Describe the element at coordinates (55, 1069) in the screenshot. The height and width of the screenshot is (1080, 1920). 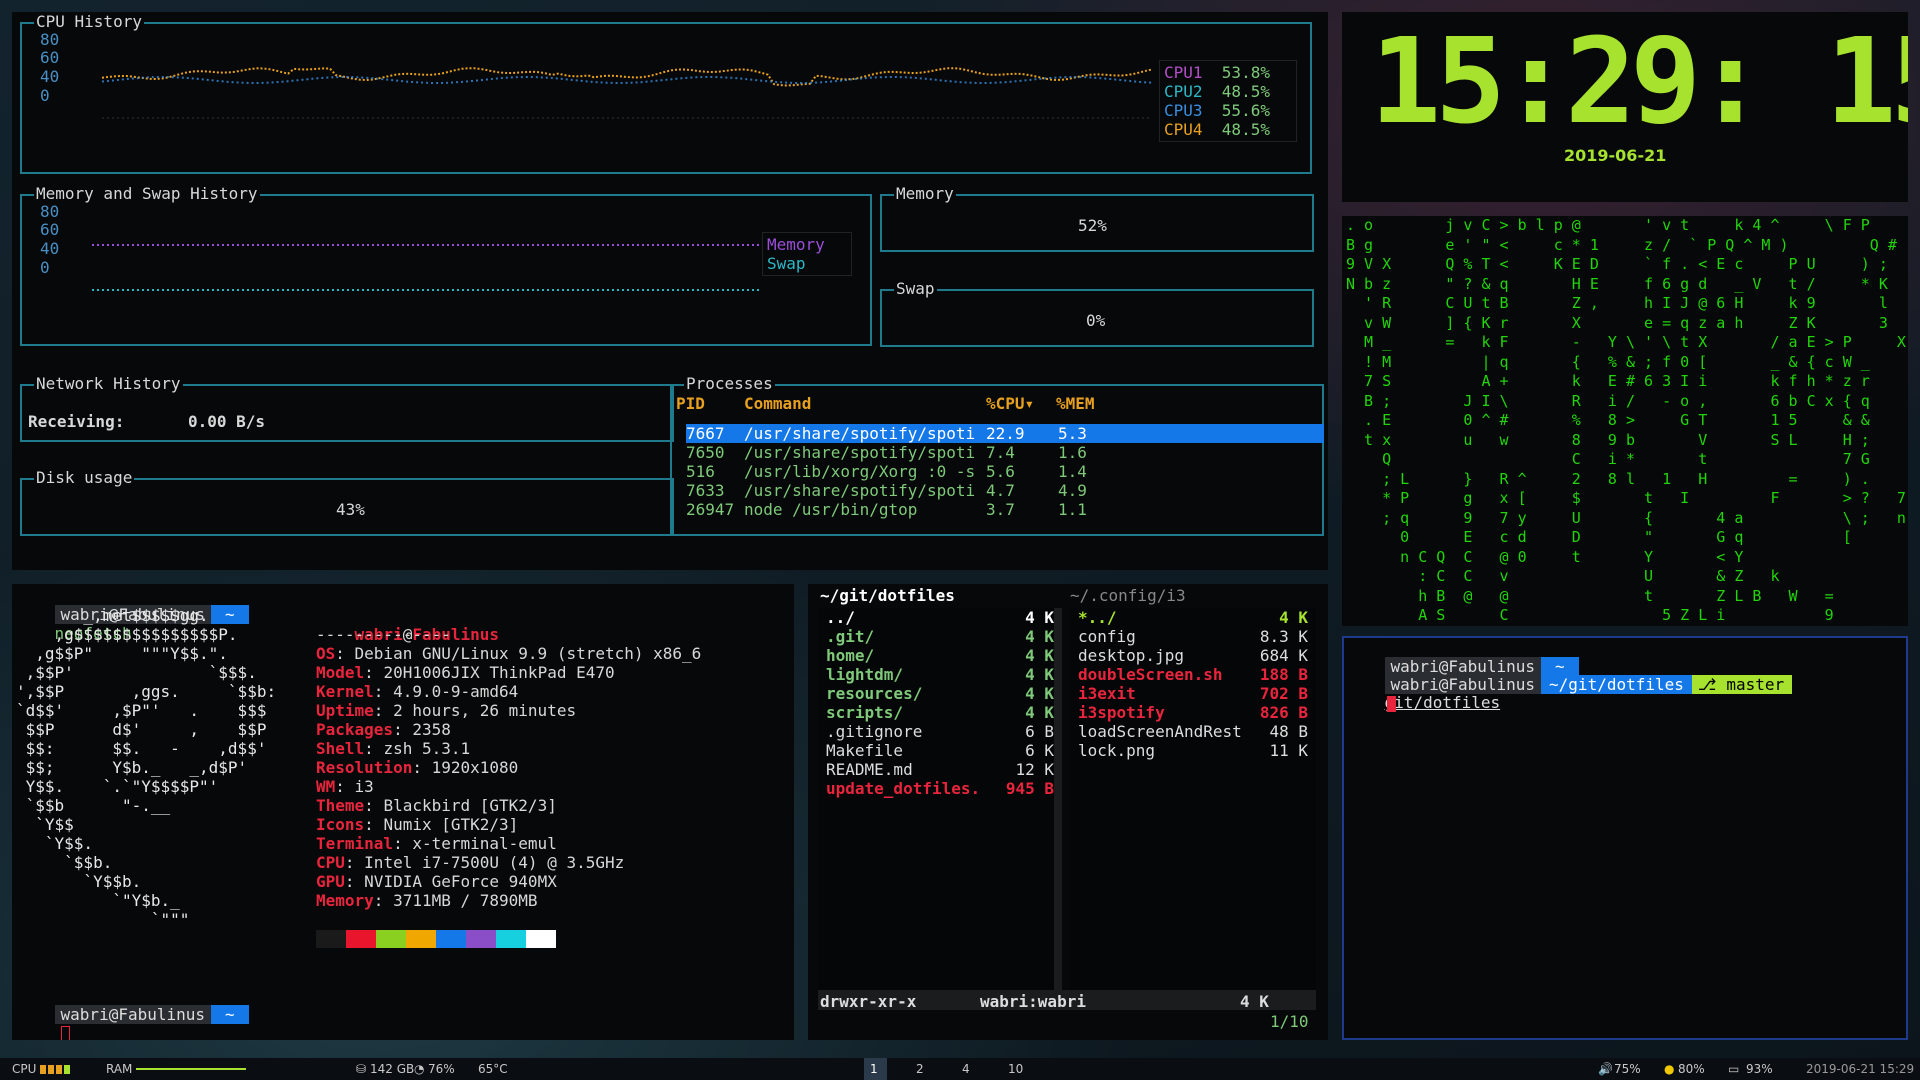
I see `cpu-bars` at that location.